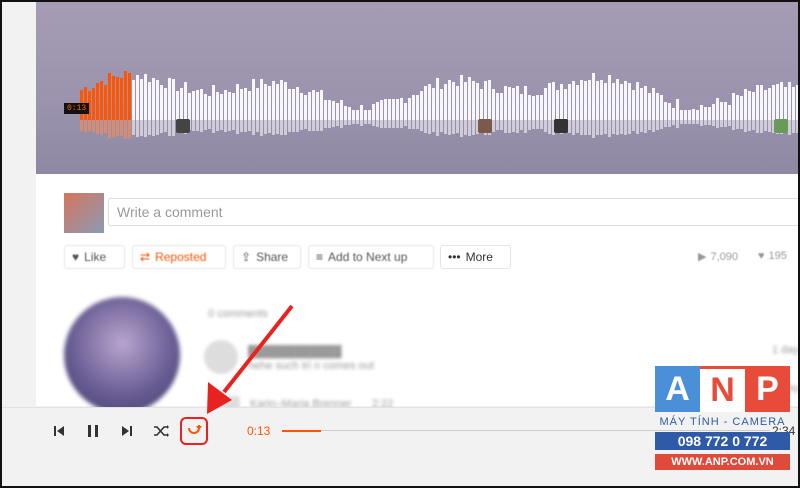  I want to click on repost-button: ⇄ Reposted, so click(179, 257).